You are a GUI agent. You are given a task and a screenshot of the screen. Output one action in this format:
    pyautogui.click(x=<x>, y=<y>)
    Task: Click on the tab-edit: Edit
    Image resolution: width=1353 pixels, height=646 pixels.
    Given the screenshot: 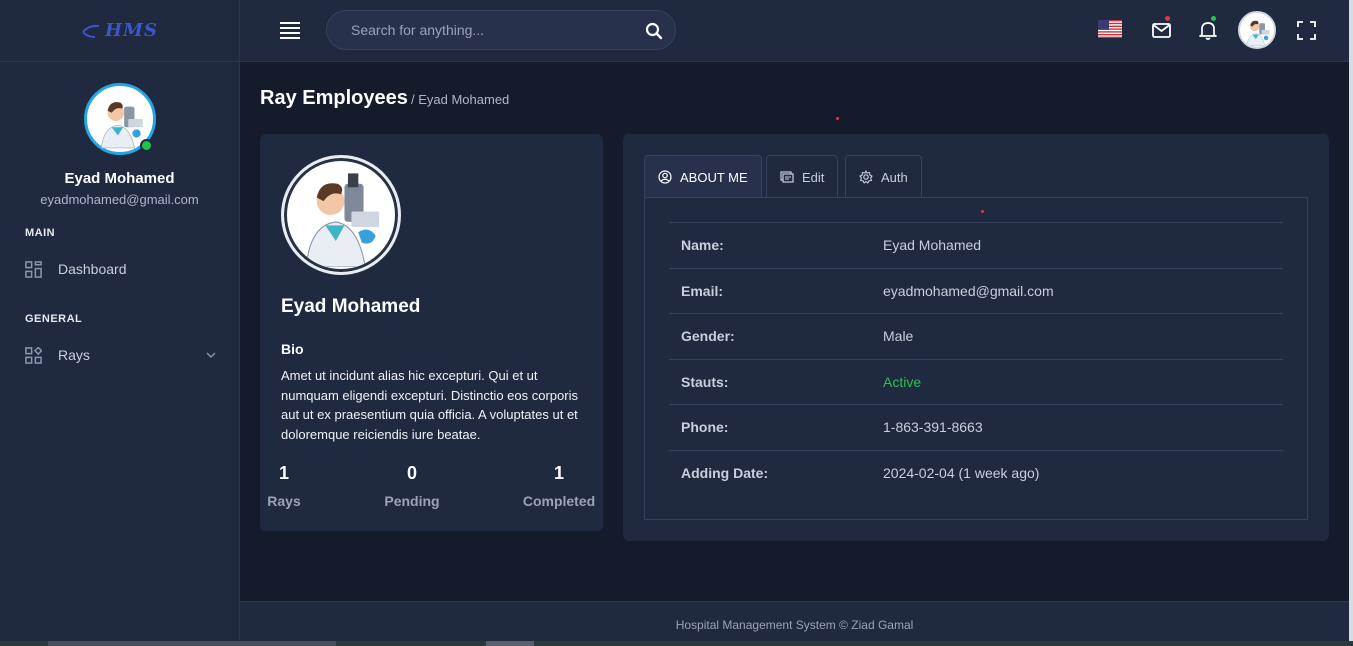 What is the action you would take?
    pyautogui.click(x=802, y=176)
    